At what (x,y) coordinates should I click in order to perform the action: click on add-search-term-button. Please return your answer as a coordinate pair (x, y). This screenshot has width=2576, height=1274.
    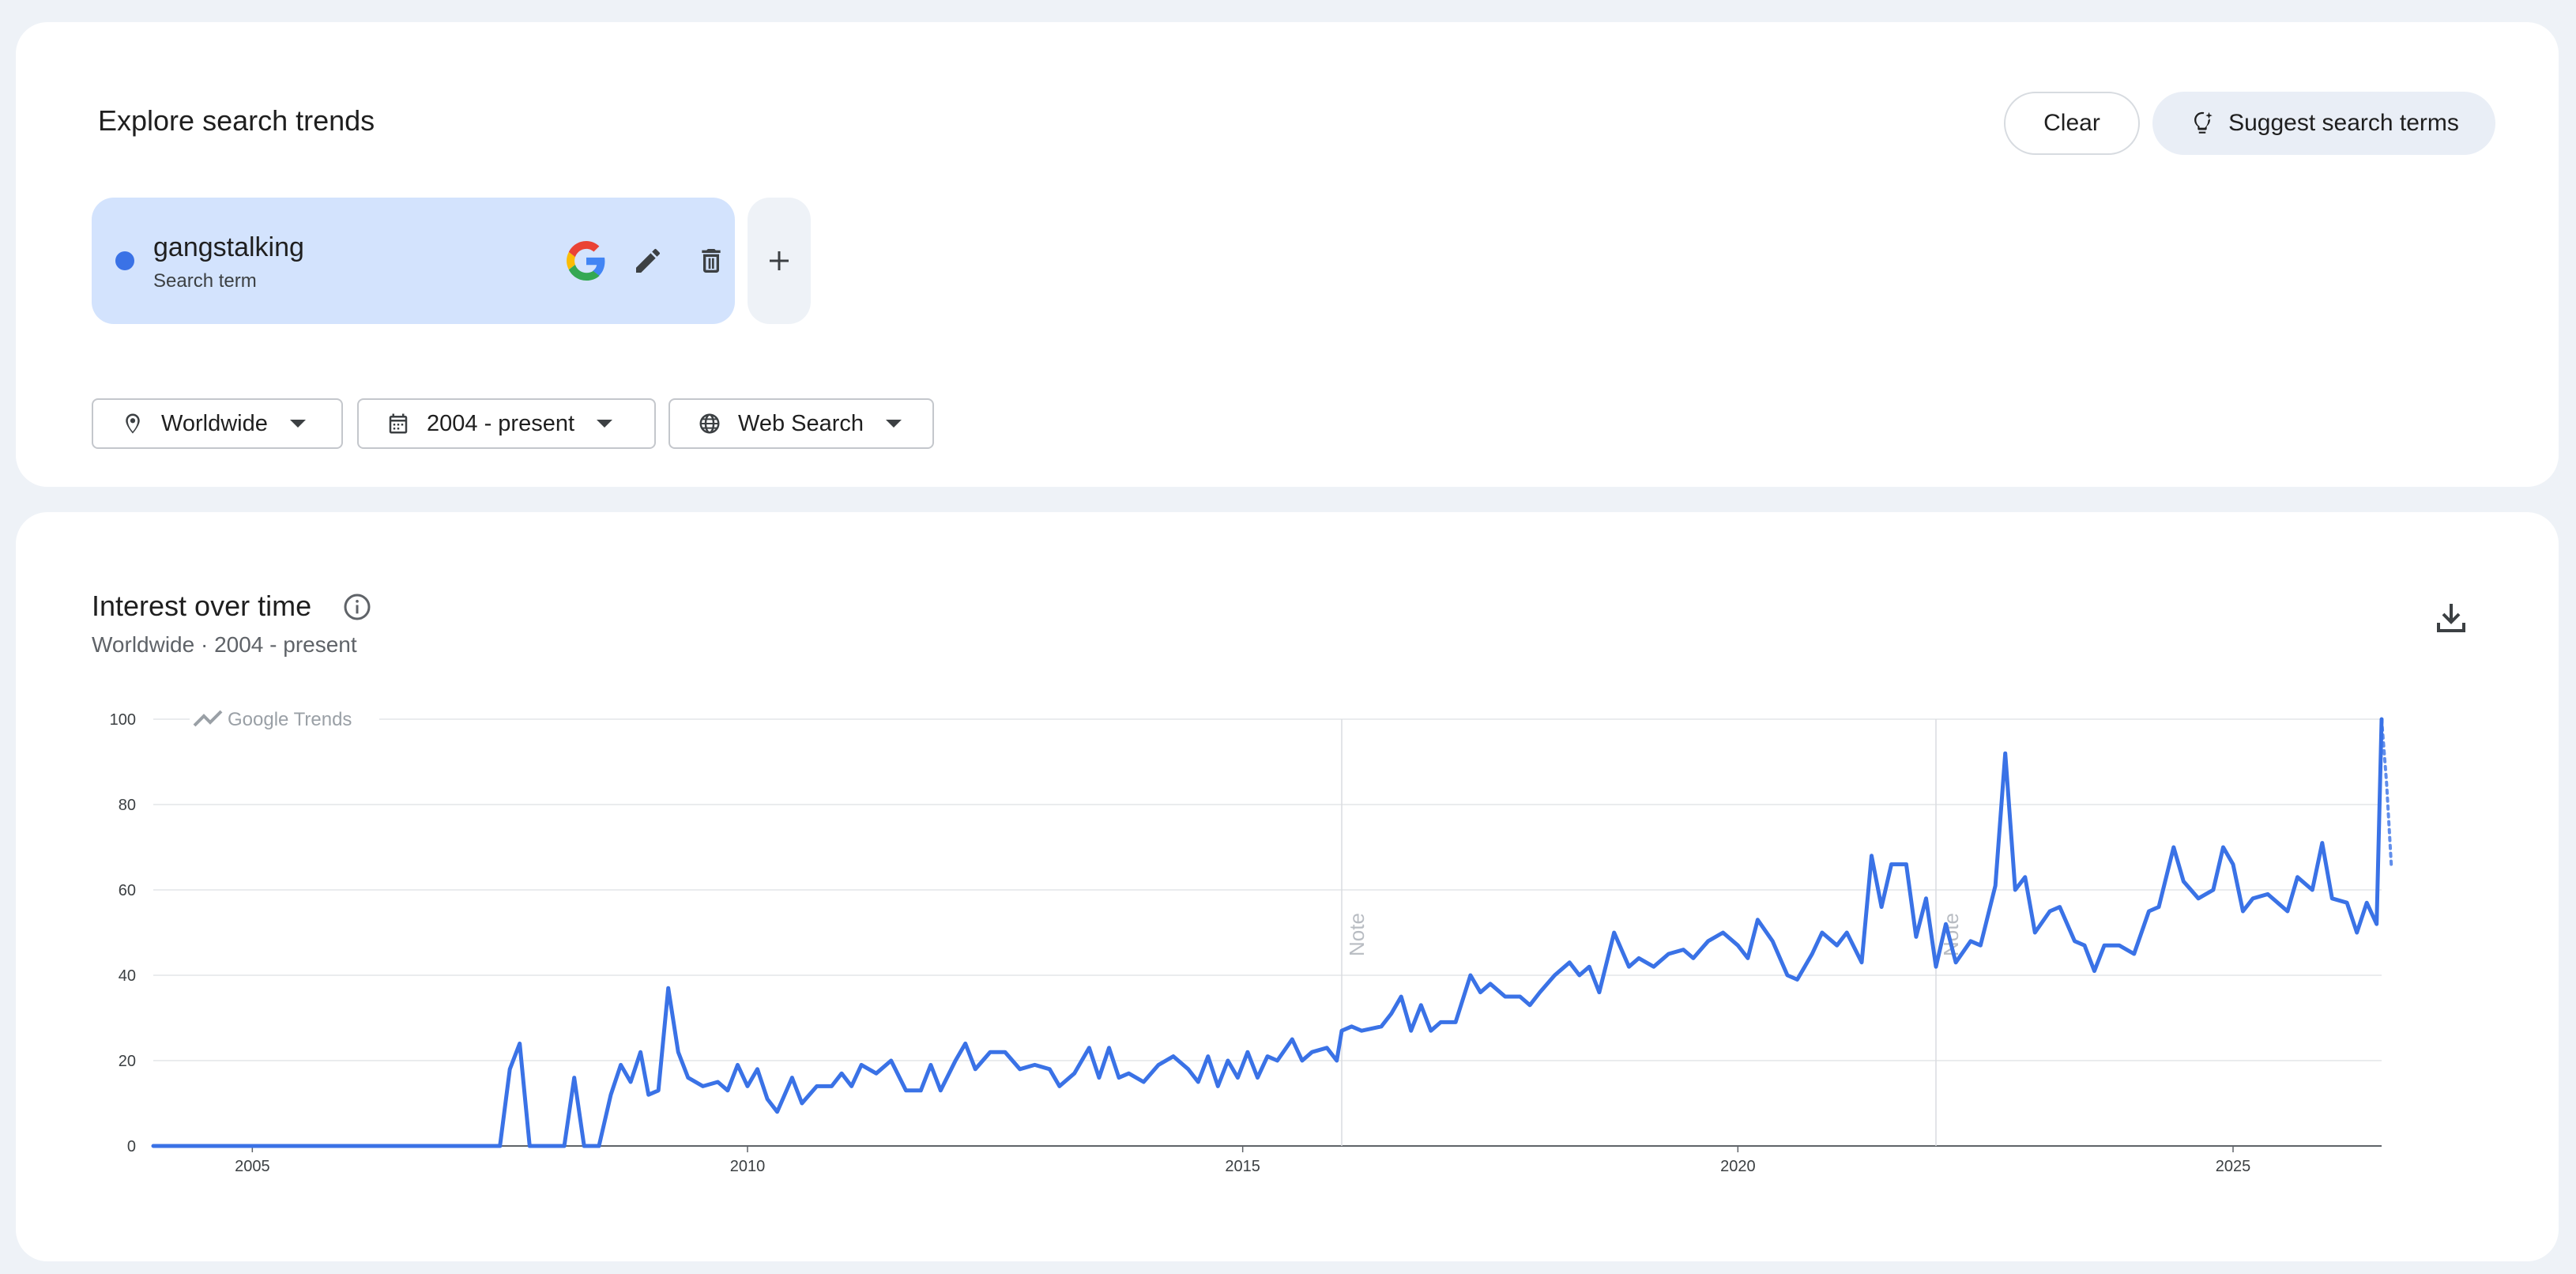
    Looking at the image, I should click on (779, 261).